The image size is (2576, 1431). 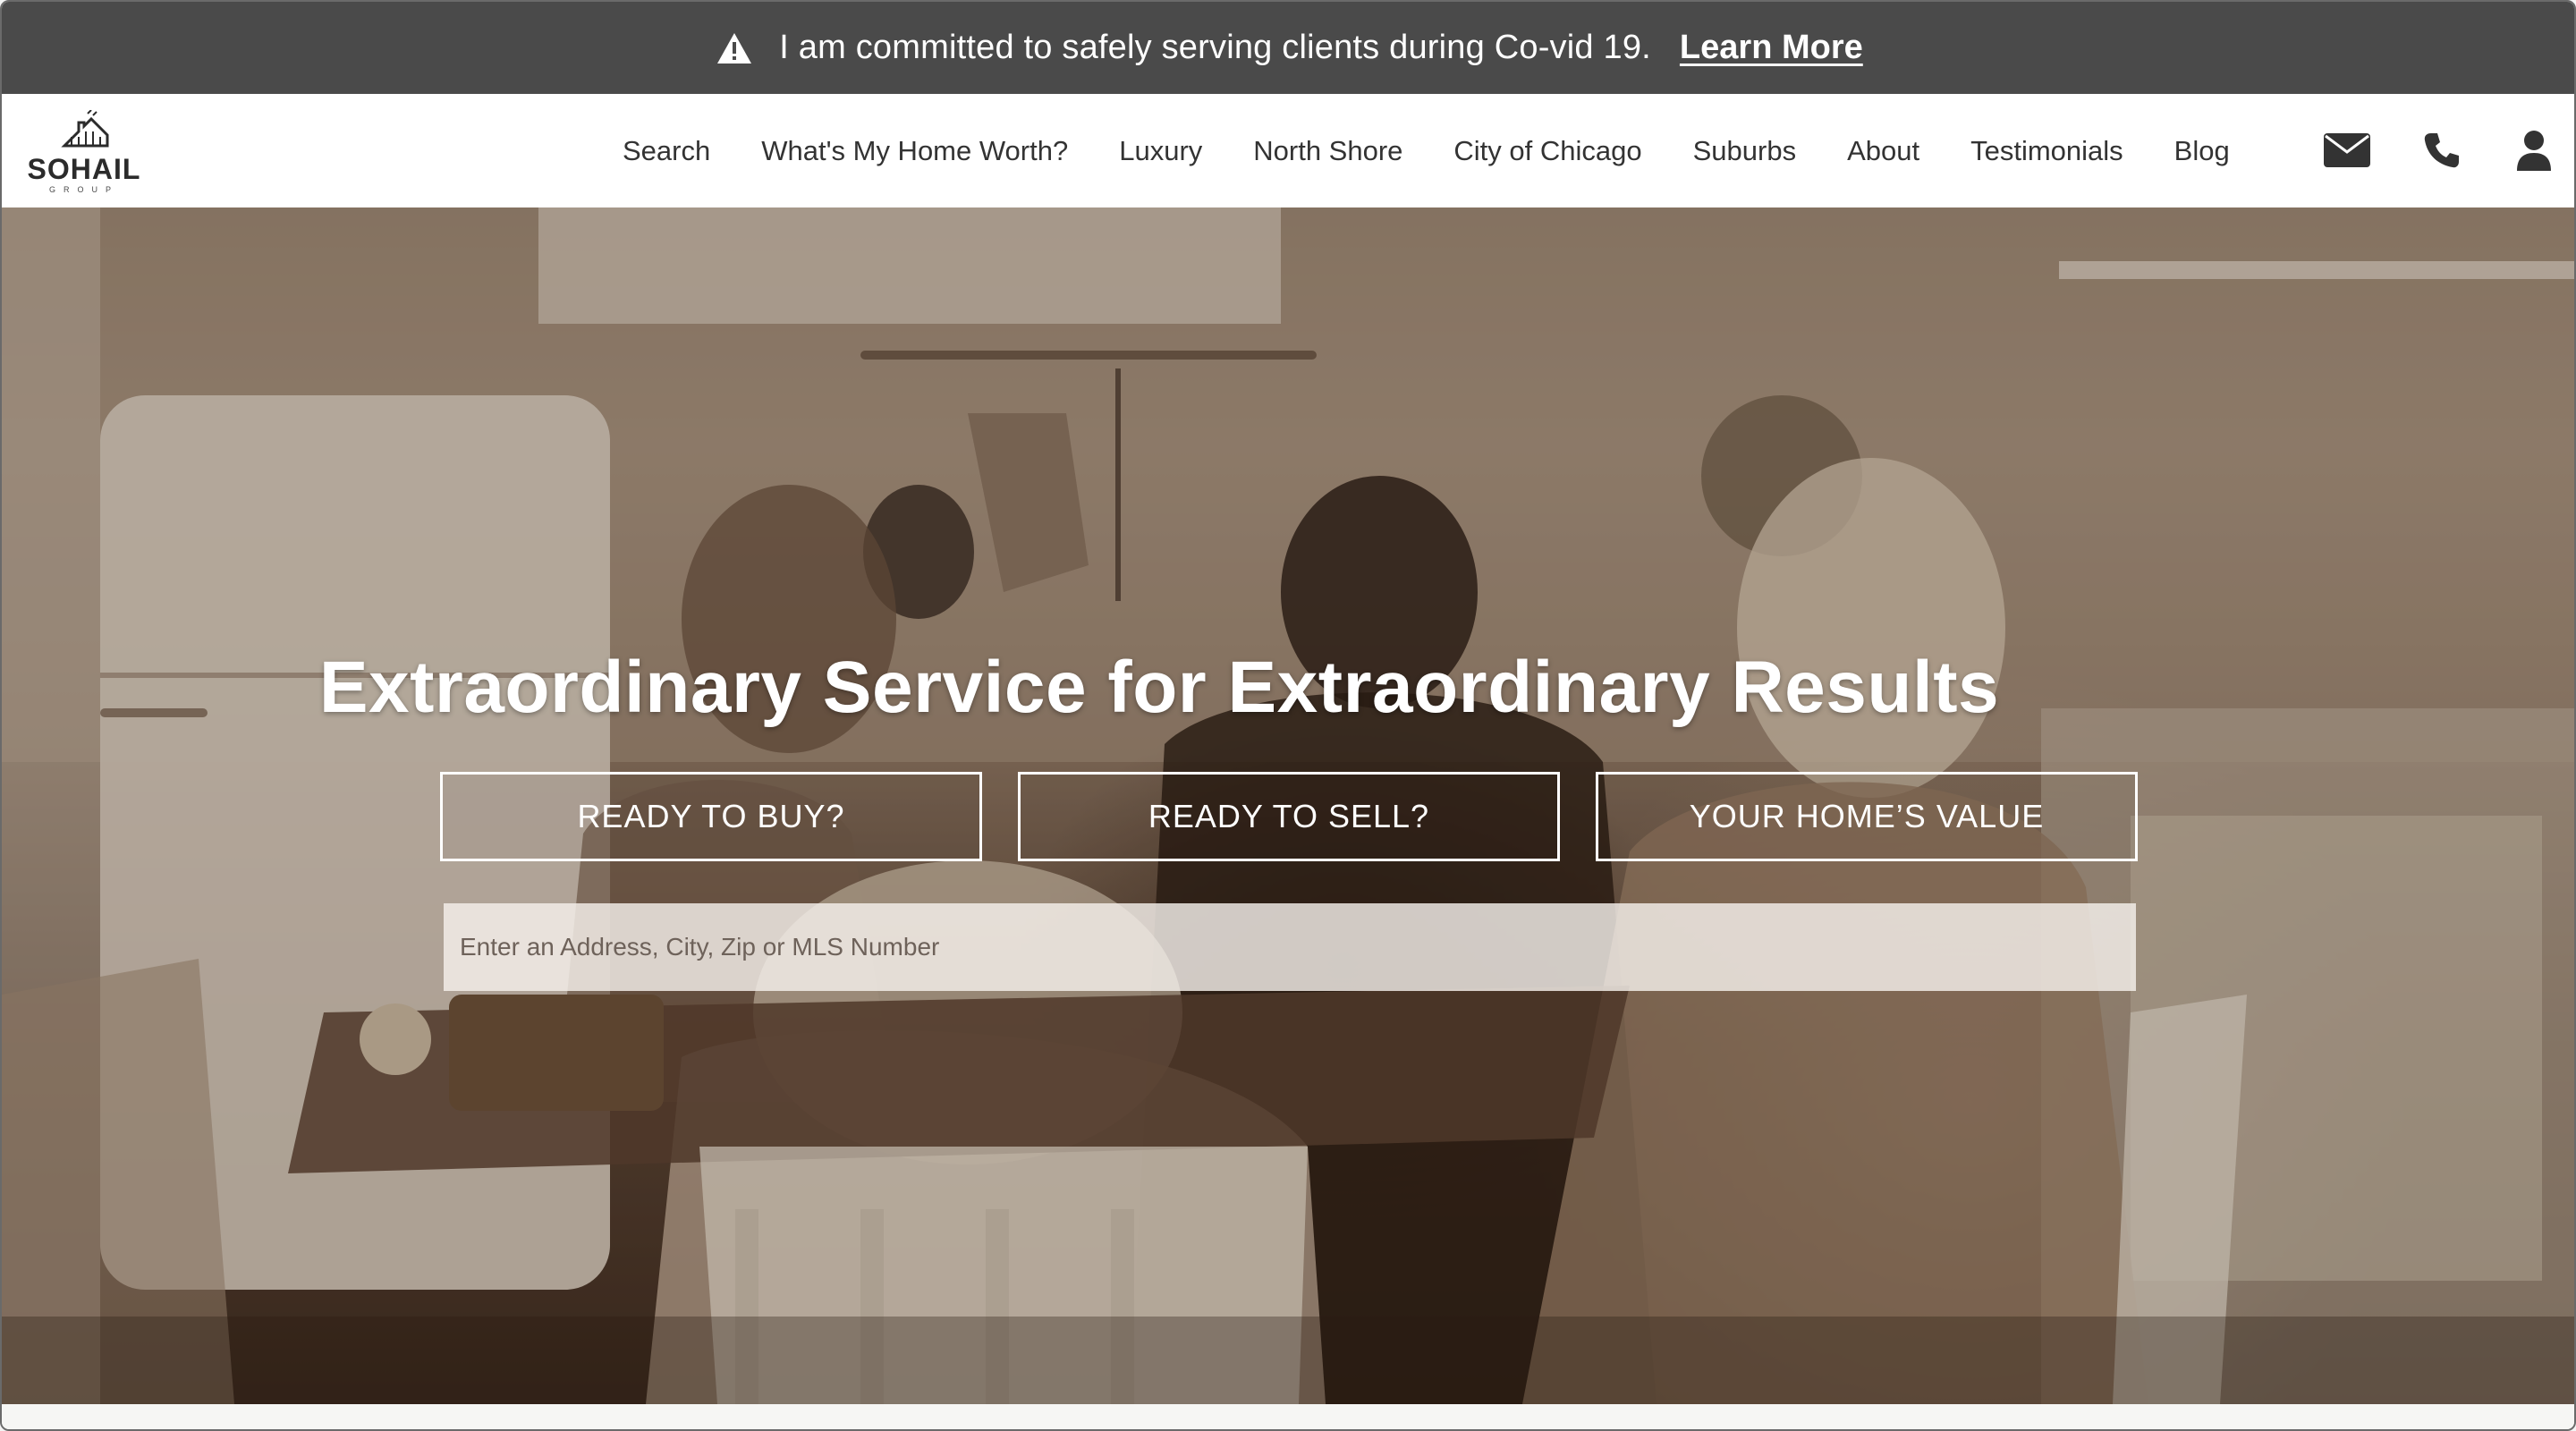 What do you see at coordinates (1160, 151) in the screenshot?
I see `nav-luxury: Luxury` at bounding box center [1160, 151].